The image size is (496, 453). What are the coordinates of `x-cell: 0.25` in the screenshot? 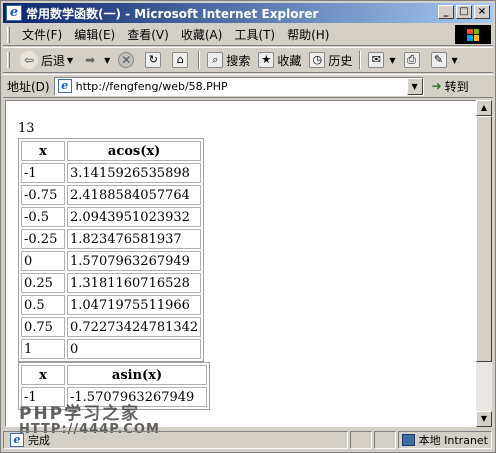 It's located at (43, 283).